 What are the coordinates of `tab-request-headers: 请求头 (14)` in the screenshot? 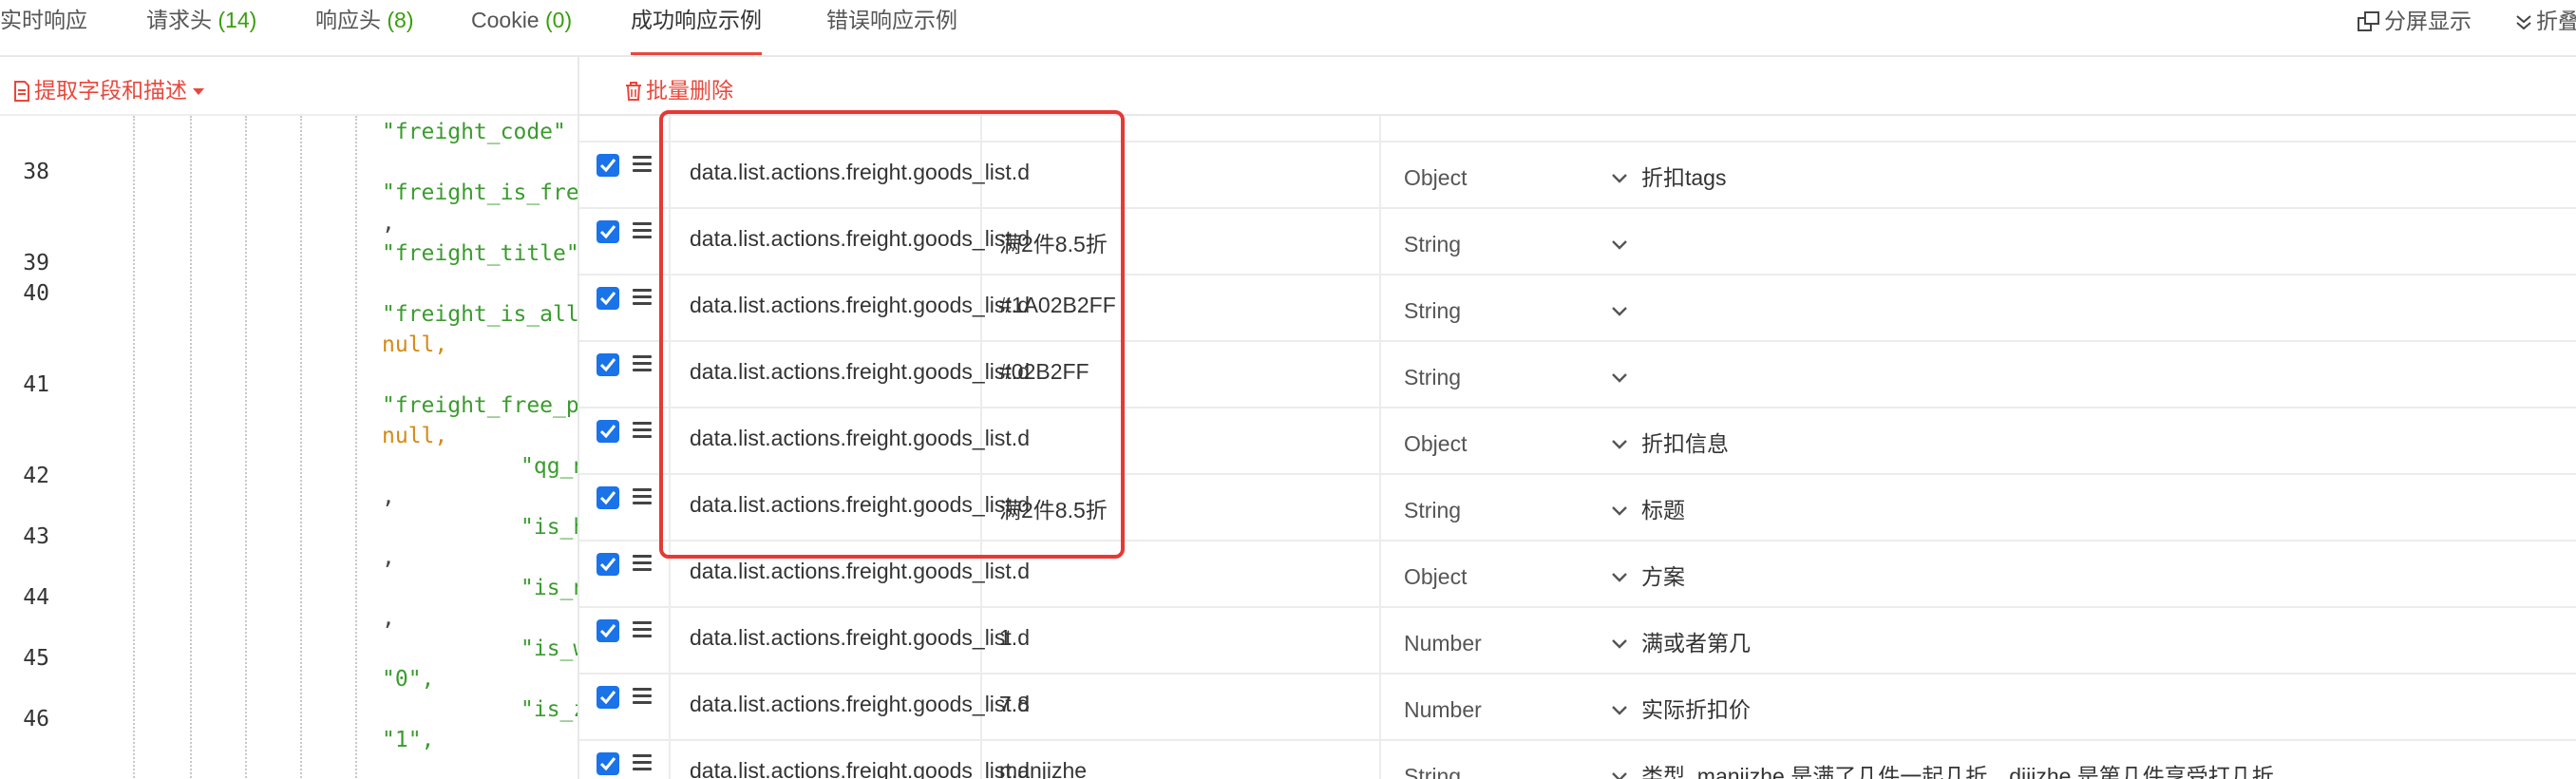 It's located at (201, 27).